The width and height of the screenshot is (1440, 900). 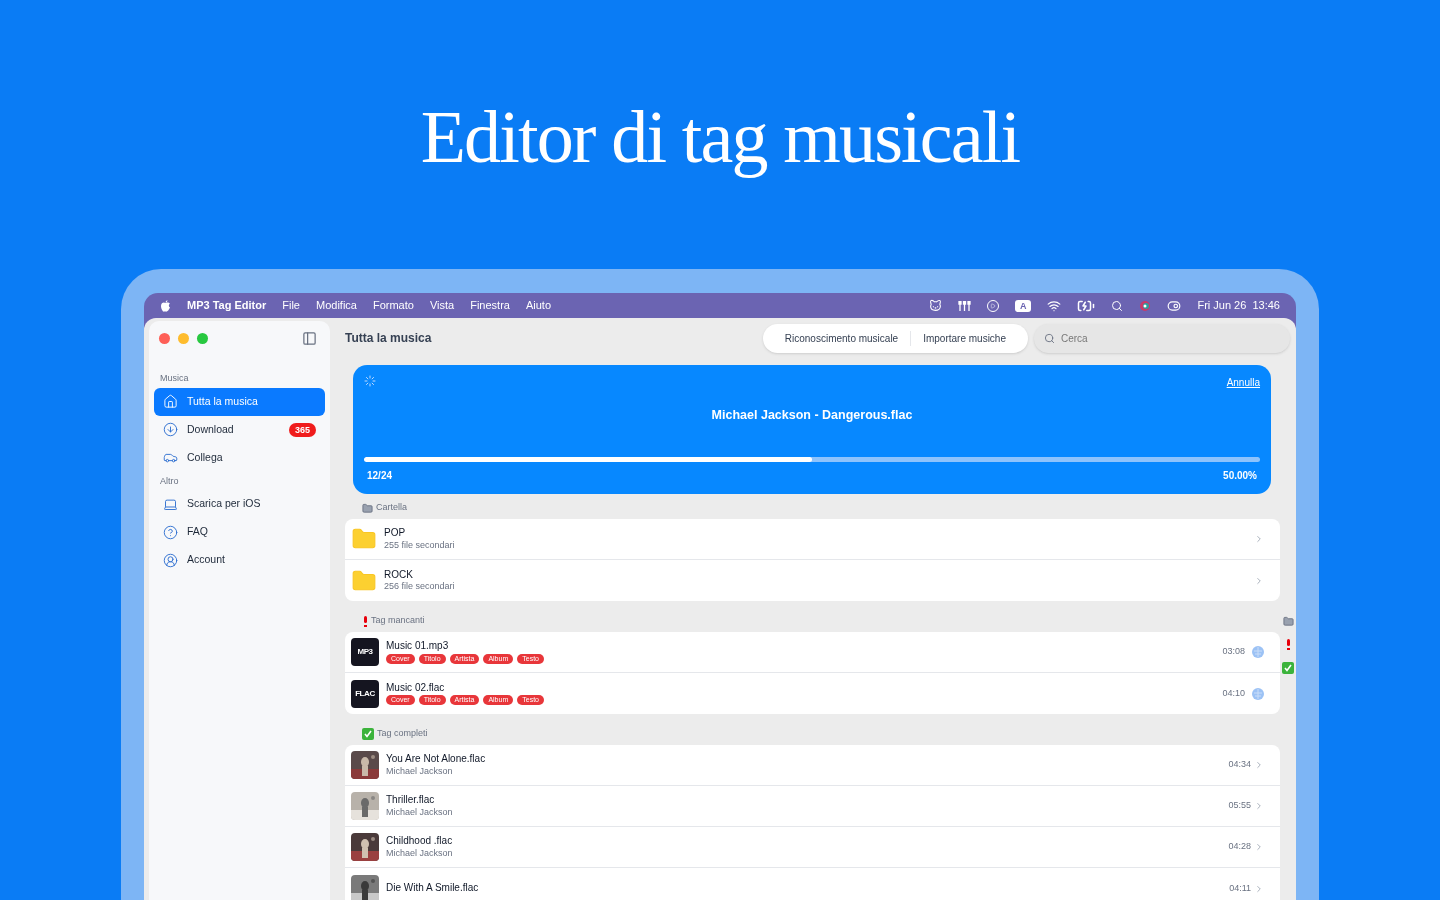 I want to click on forks-icon, so click(x=964, y=305).